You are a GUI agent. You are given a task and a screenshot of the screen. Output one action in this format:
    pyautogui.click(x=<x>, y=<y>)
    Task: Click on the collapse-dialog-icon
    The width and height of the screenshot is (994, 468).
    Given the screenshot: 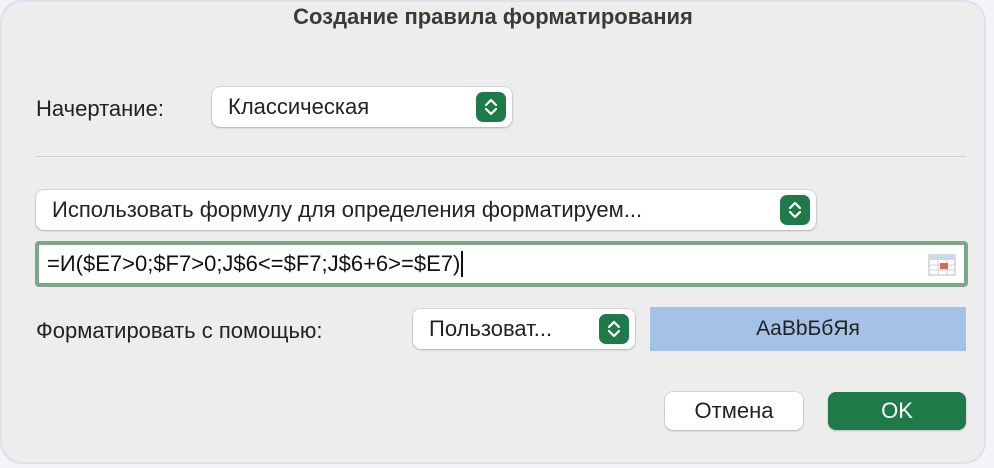 What is the action you would take?
    pyautogui.click(x=942, y=265)
    